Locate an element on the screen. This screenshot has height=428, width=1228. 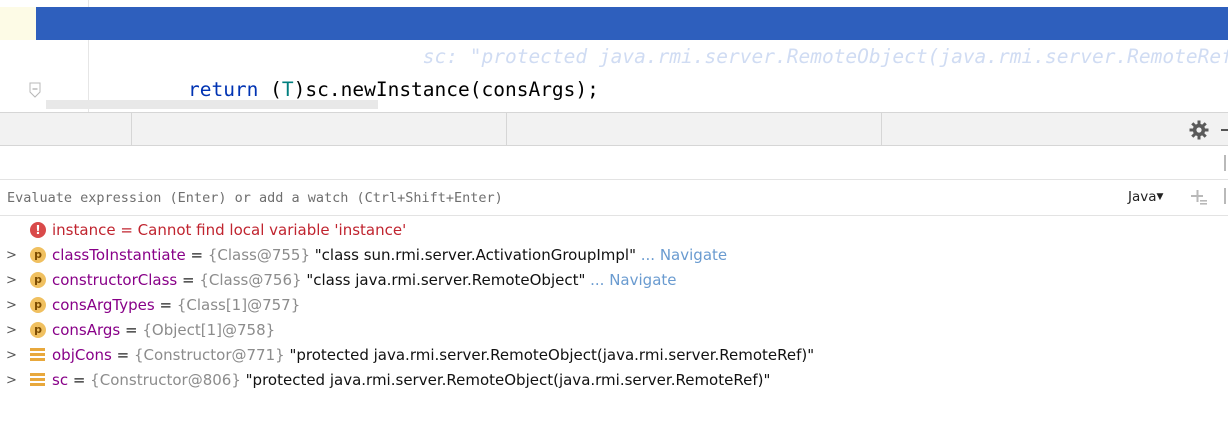
variable-value: "class java.rmi.server.RemoteObject" is located at coordinates (443, 280).